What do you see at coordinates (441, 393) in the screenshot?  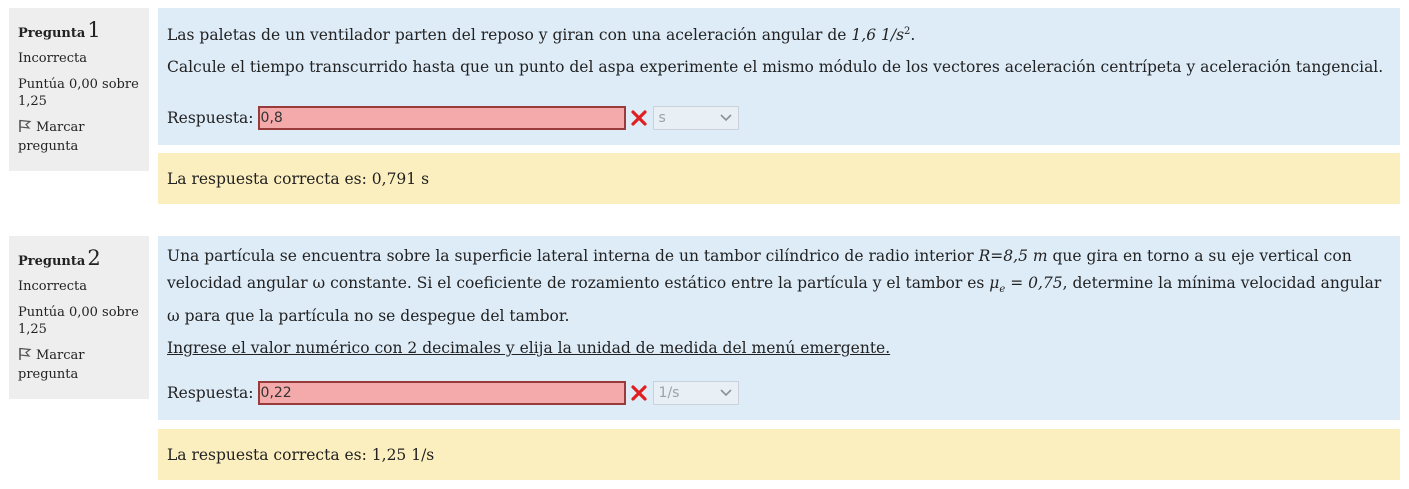 I see `answer-input: 0,22` at bounding box center [441, 393].